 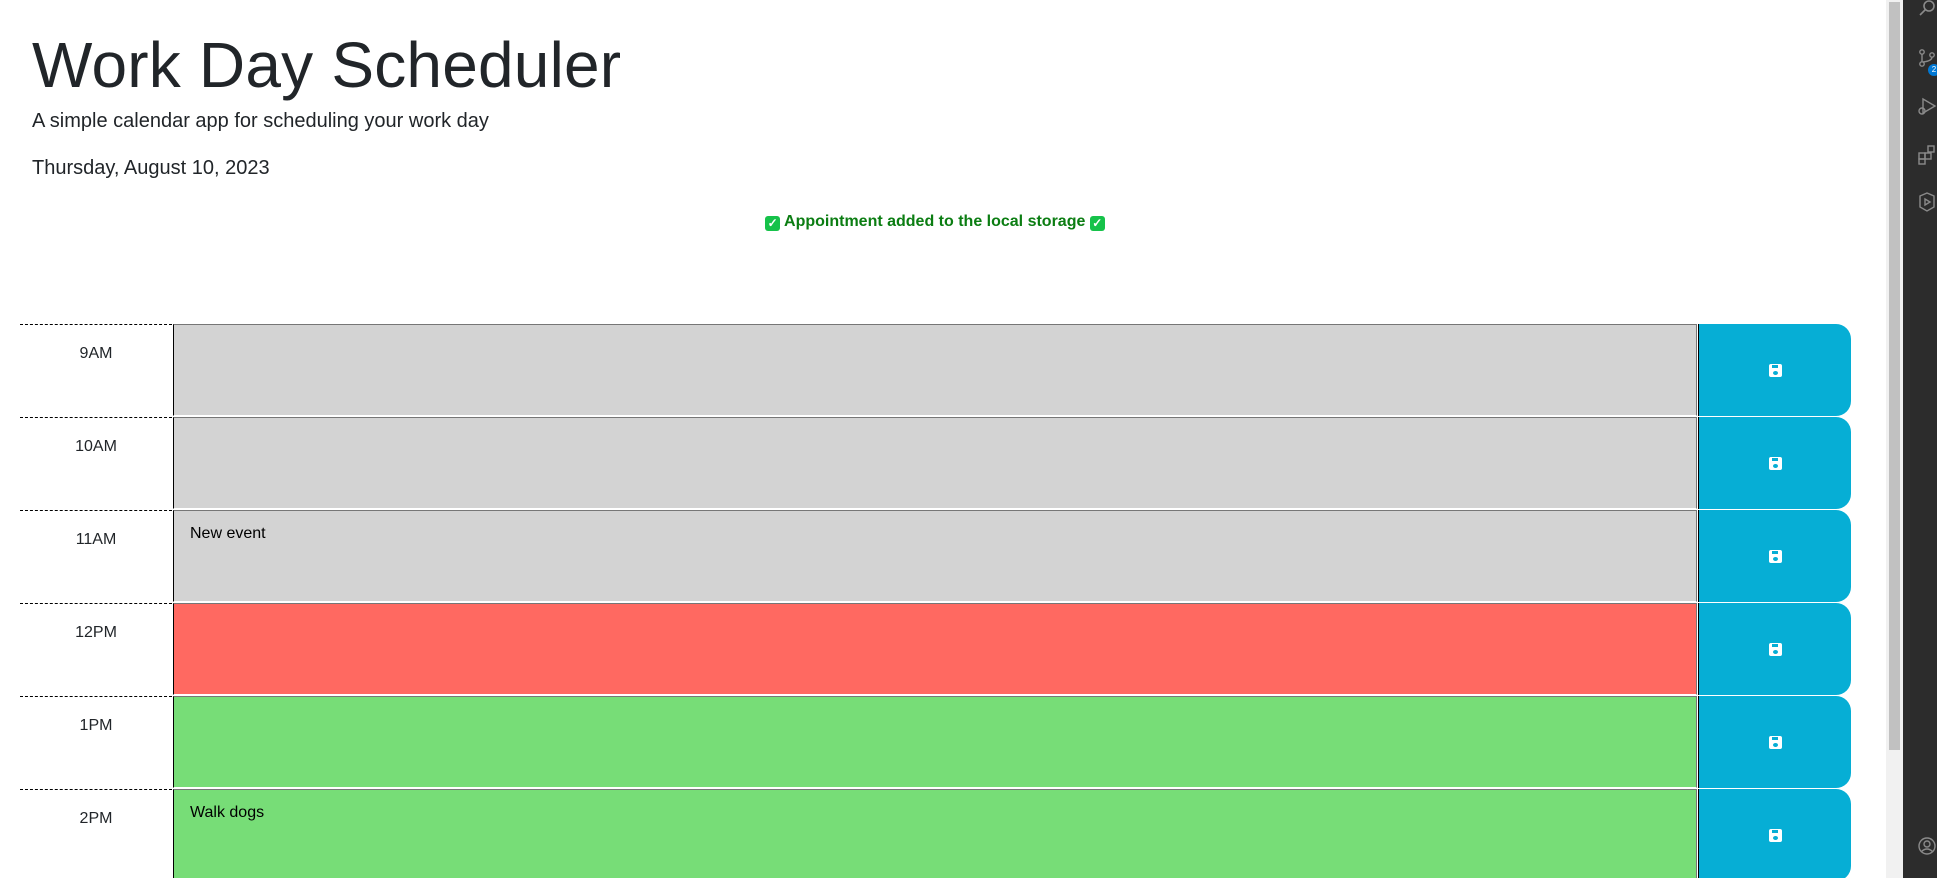 I want to click on event-description-input: Walk dogs, so click(x=935, y=833).